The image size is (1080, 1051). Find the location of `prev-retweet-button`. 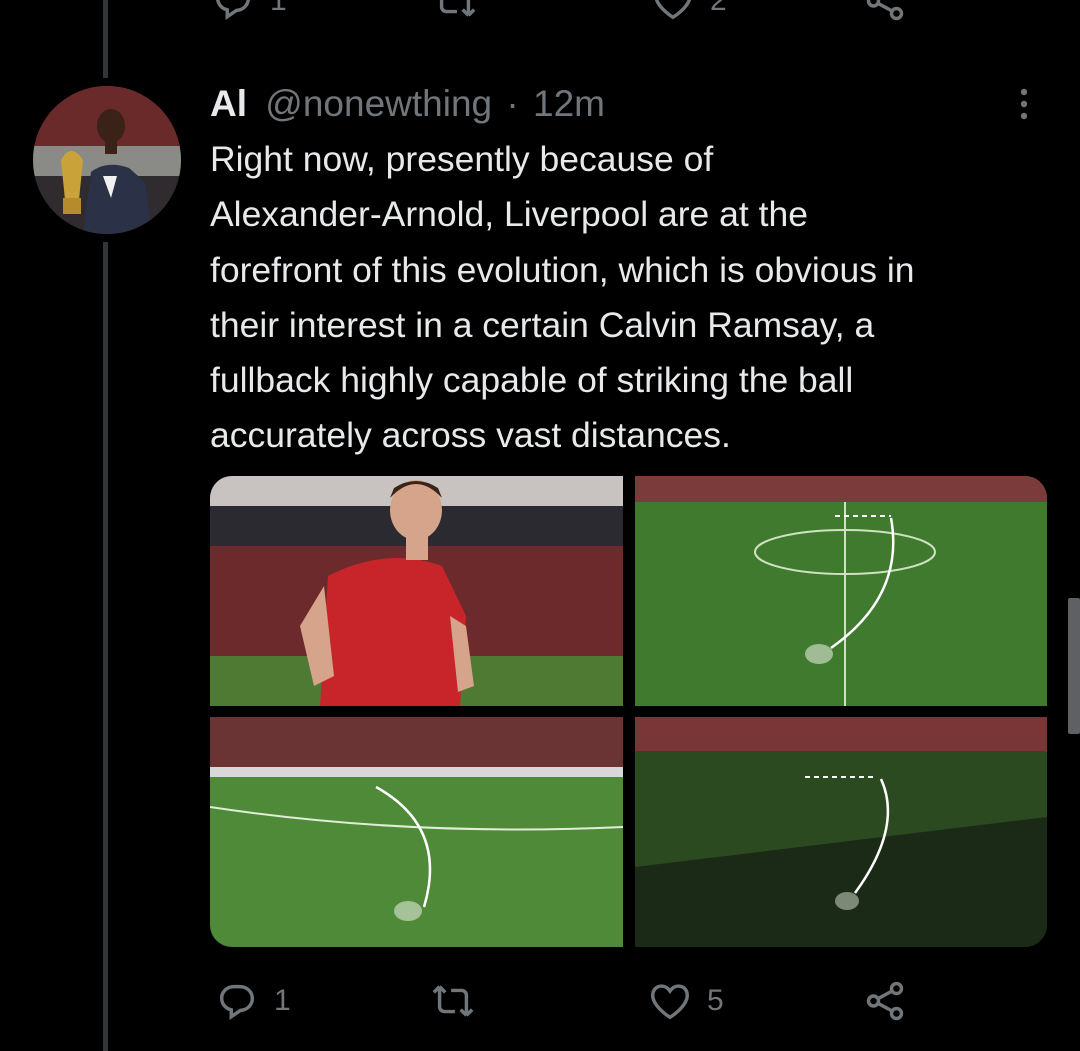

prev-retweet-button is located at coordinates (455, 12).